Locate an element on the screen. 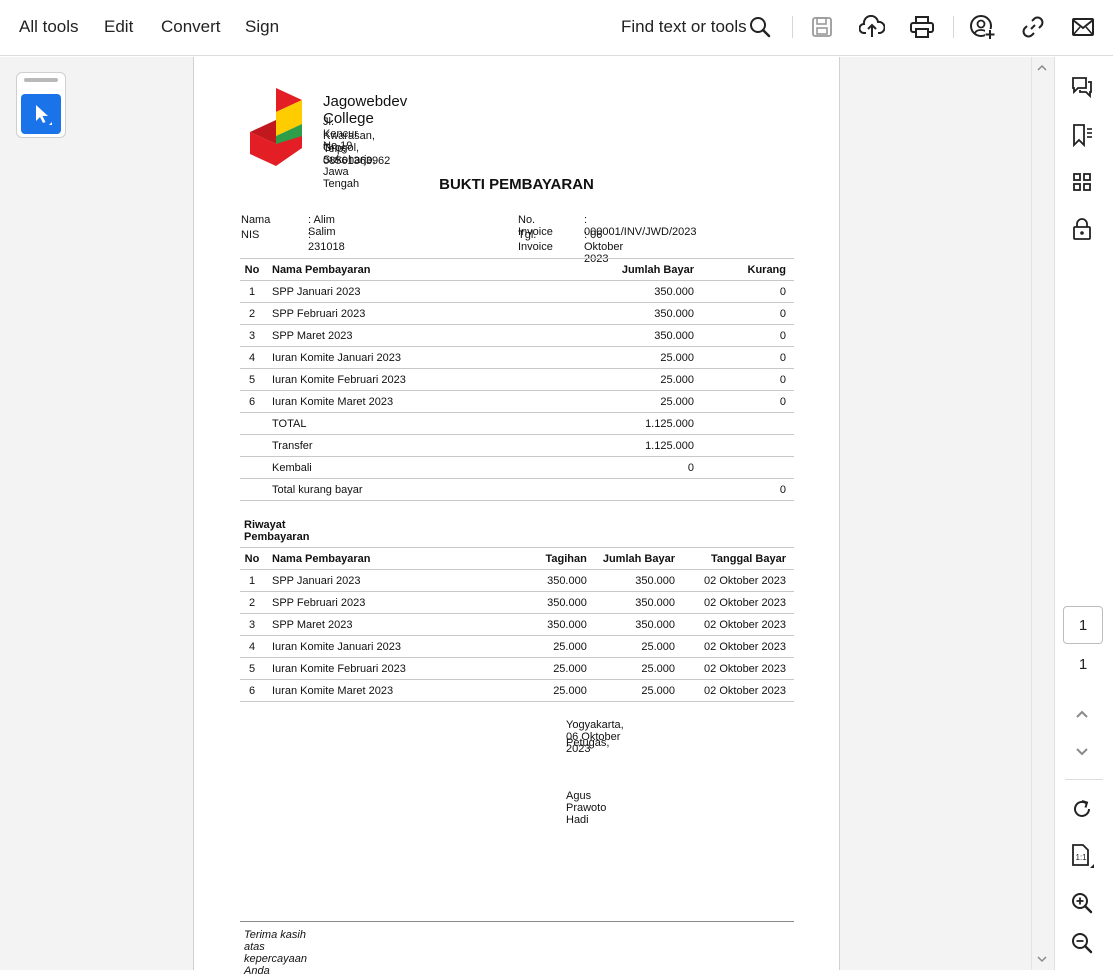 The image size is (1113, 977). comment-icon is located at coordinates (1082, 87).